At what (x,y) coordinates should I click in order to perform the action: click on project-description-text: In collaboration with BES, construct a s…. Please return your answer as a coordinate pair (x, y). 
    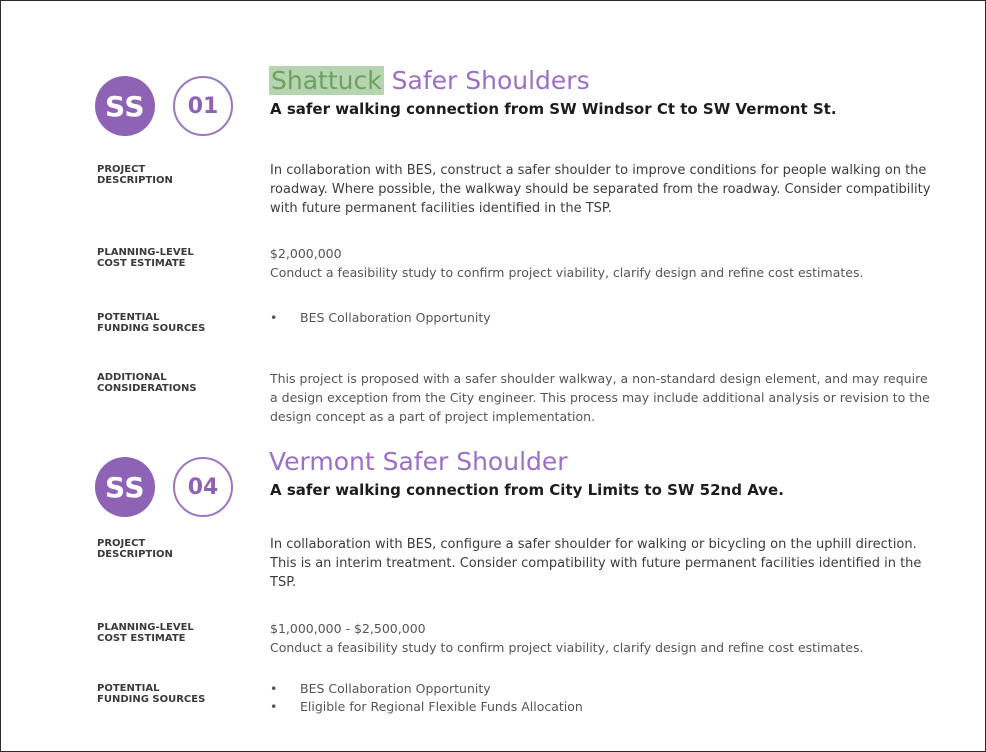
    Looking at the image, I should click on (600, 189).